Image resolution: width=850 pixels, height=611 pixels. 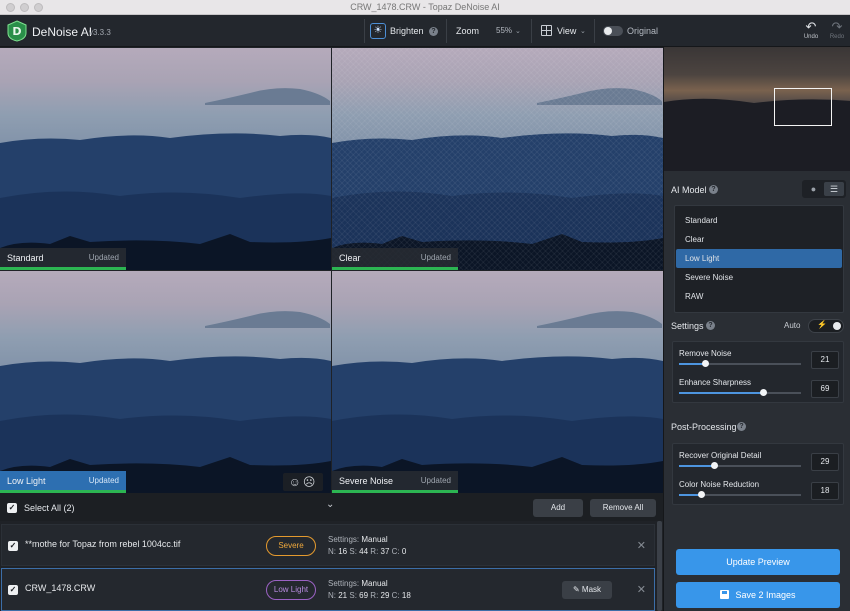 I want to click on denoise-logo-icon: D, so click(x=17, y=31).